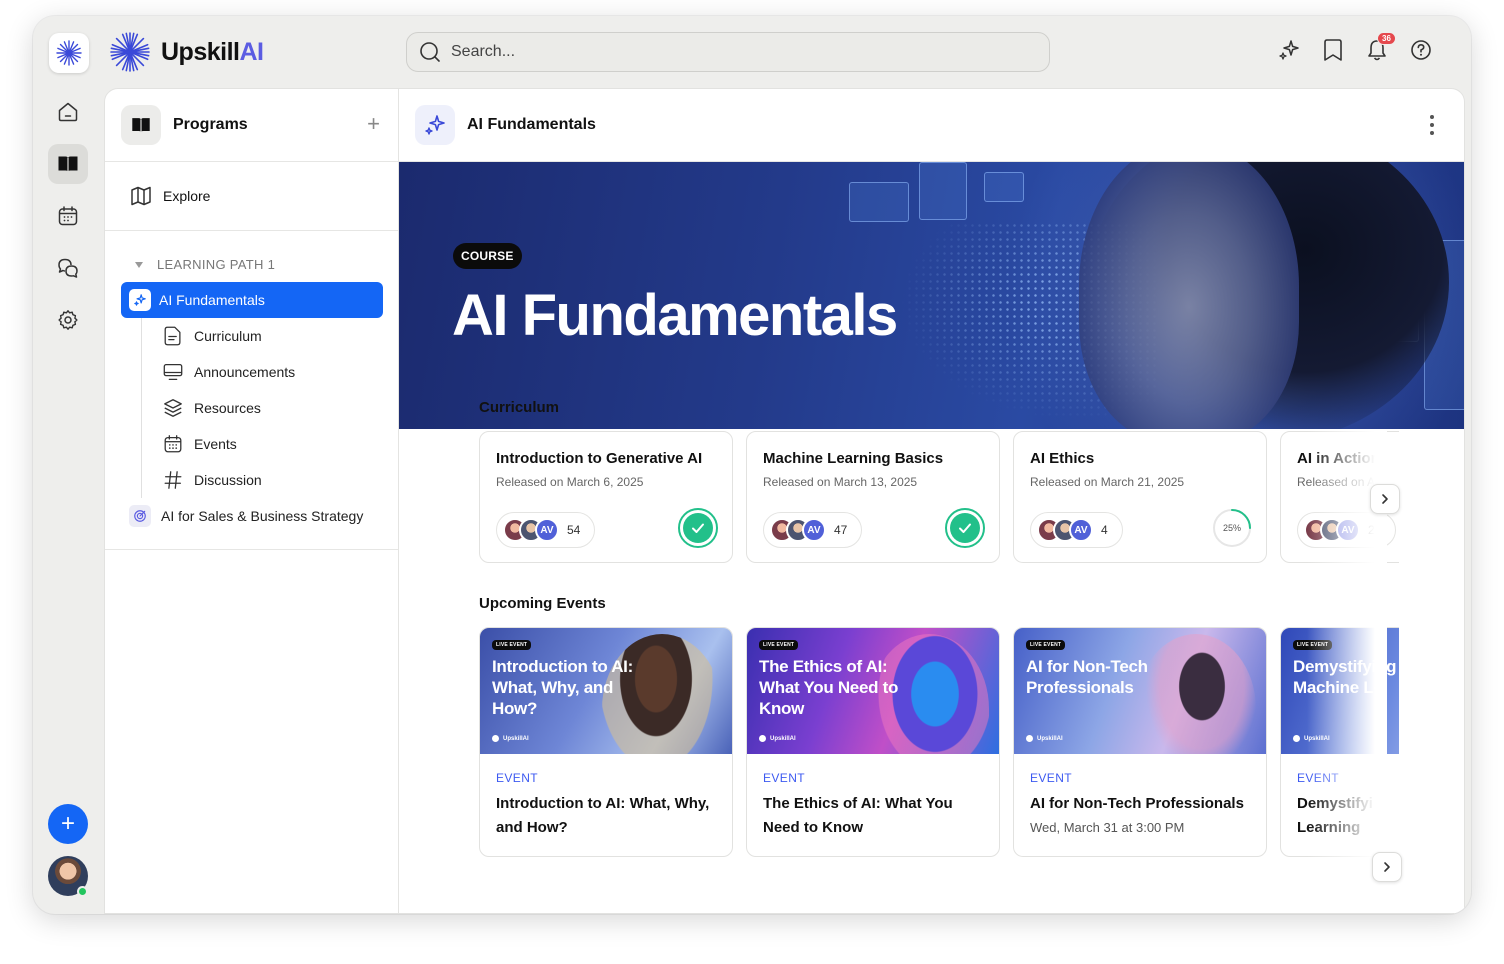  I want to click on participants-pill: AV 47, so click(813, 530).